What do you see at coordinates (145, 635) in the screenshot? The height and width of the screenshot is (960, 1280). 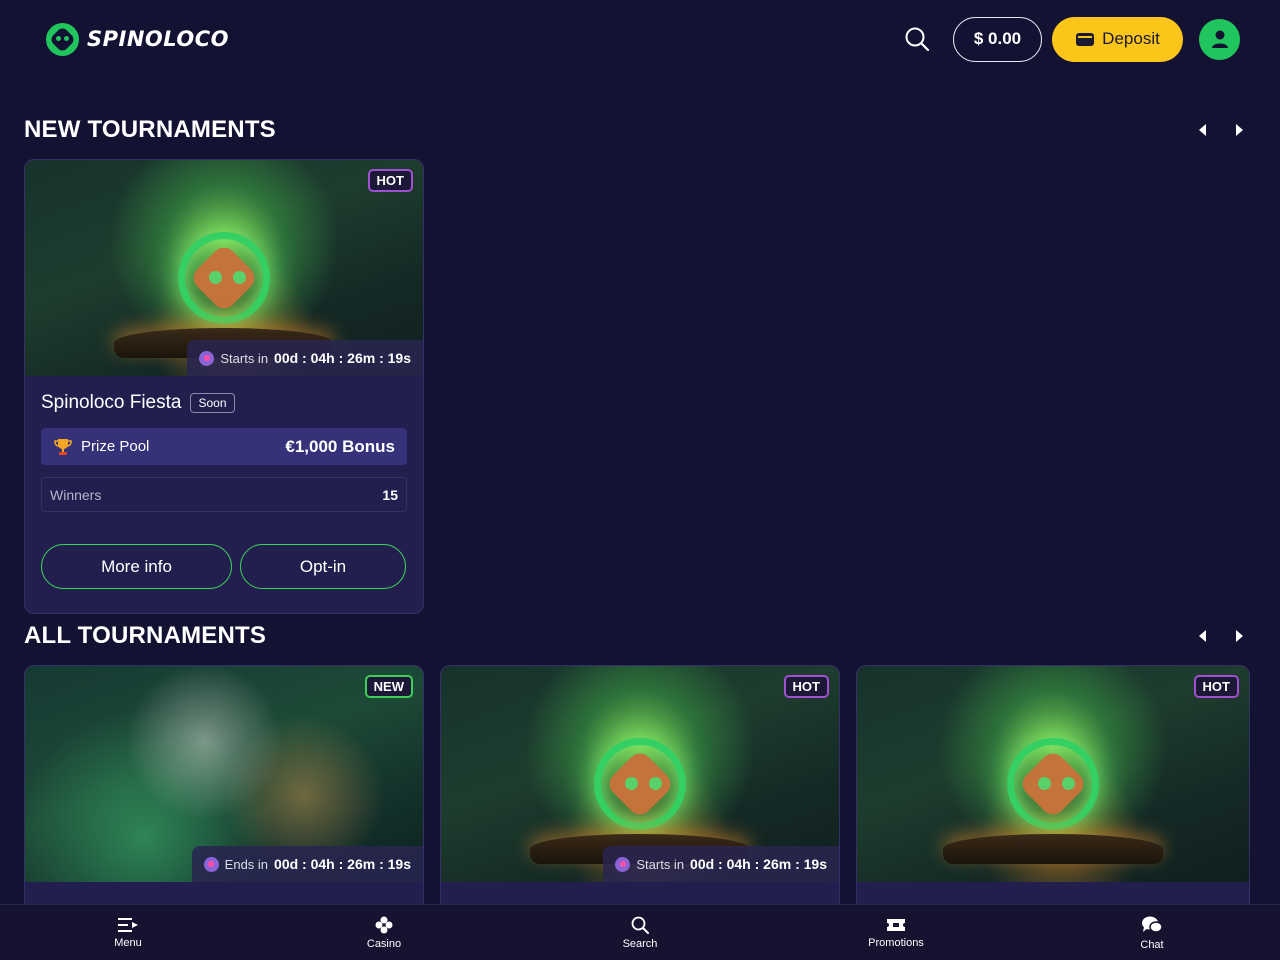 I see `all-tournaments-heading: ALL TOURNAMENTS` at bounding box center [145, 635].